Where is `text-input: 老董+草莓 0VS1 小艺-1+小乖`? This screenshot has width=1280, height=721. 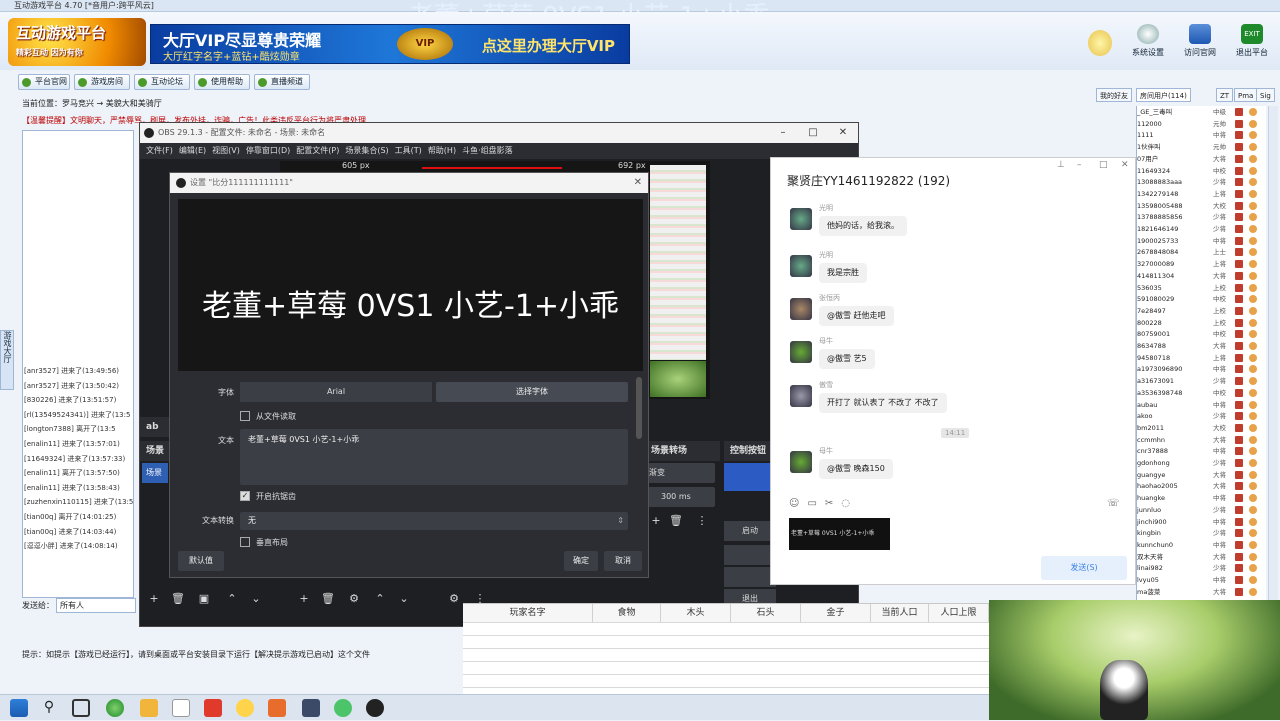 text-input: 老董+草莓 0VS1 小艺-1+小乖 is located at coordinates (434, 457).